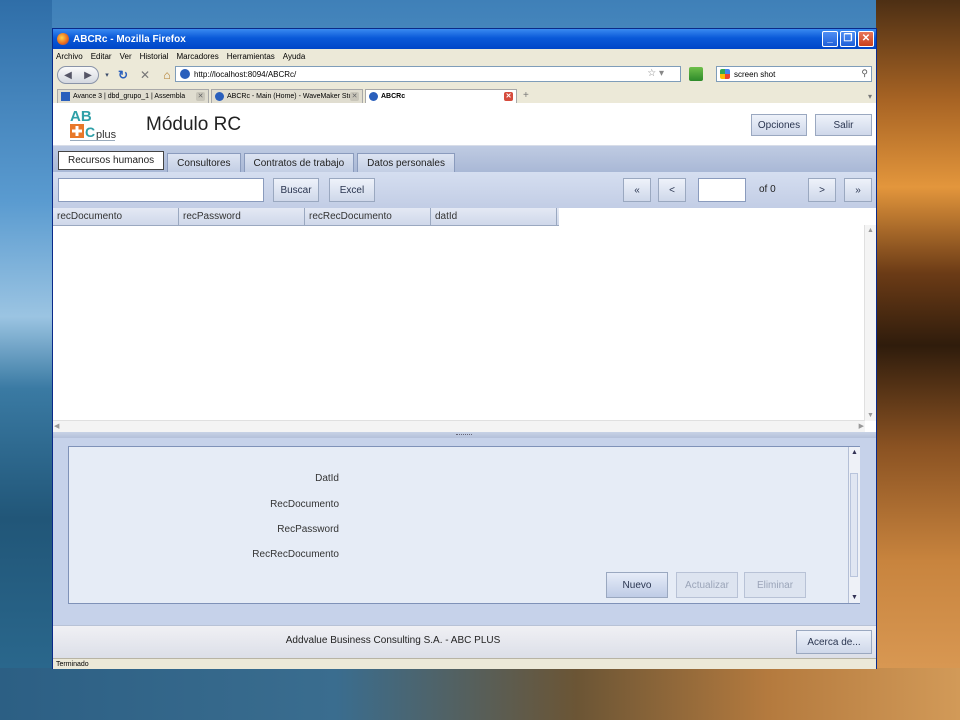 The width and height of the screenshot is (960, 720). I want to click on column-header-recrecdocumento: recRecDocumento, so click(368, 216).